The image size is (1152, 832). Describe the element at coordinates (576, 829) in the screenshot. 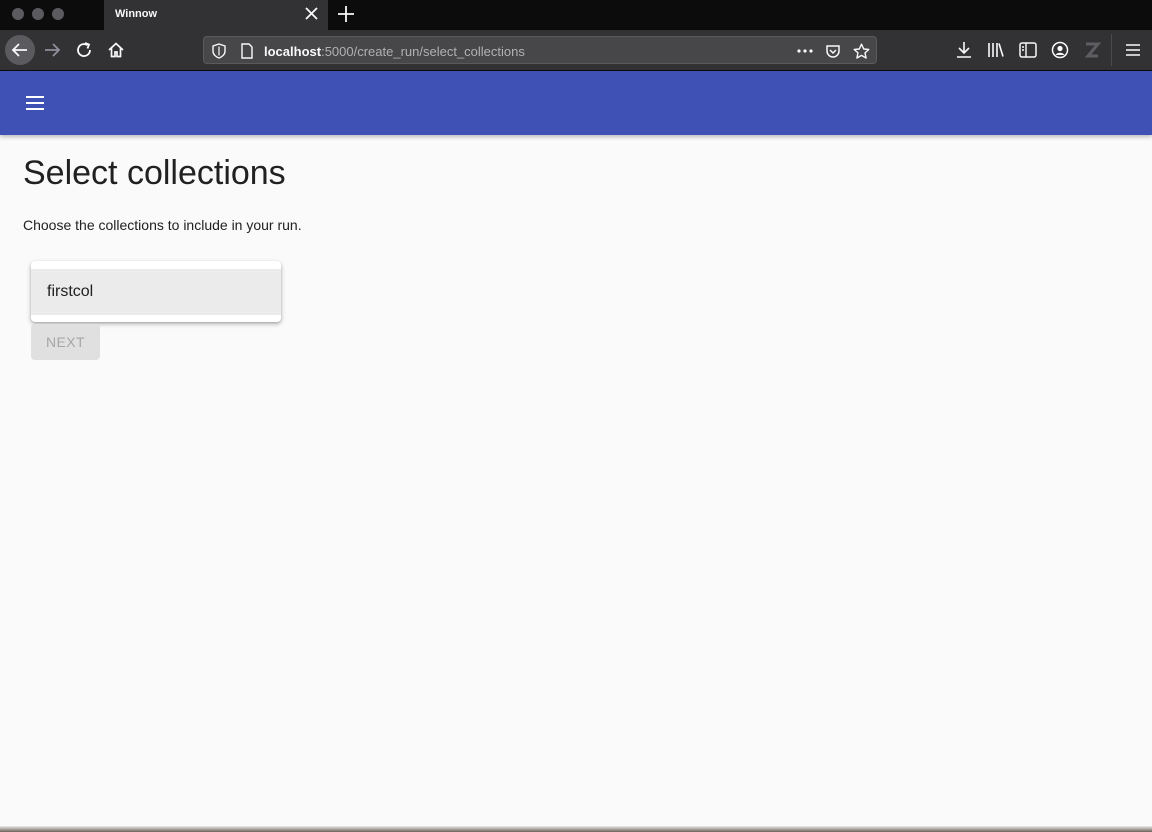

I see `window-bottom-edge` at that location.